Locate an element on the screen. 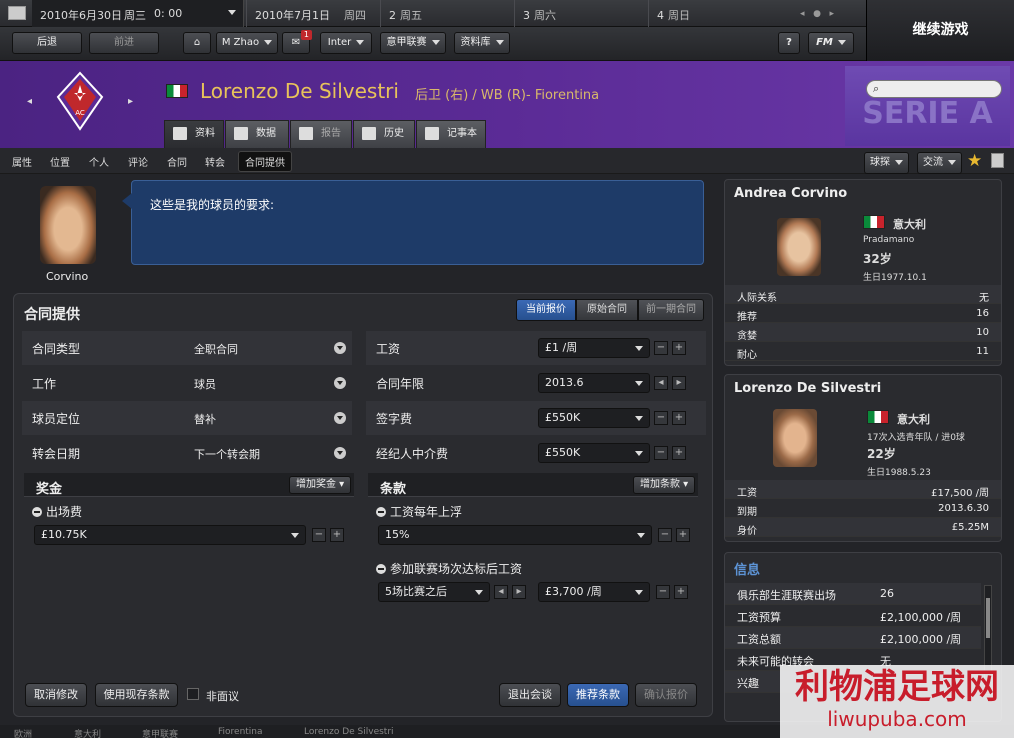  manager-menu: M Zhao is located at coordinates (247, 43).